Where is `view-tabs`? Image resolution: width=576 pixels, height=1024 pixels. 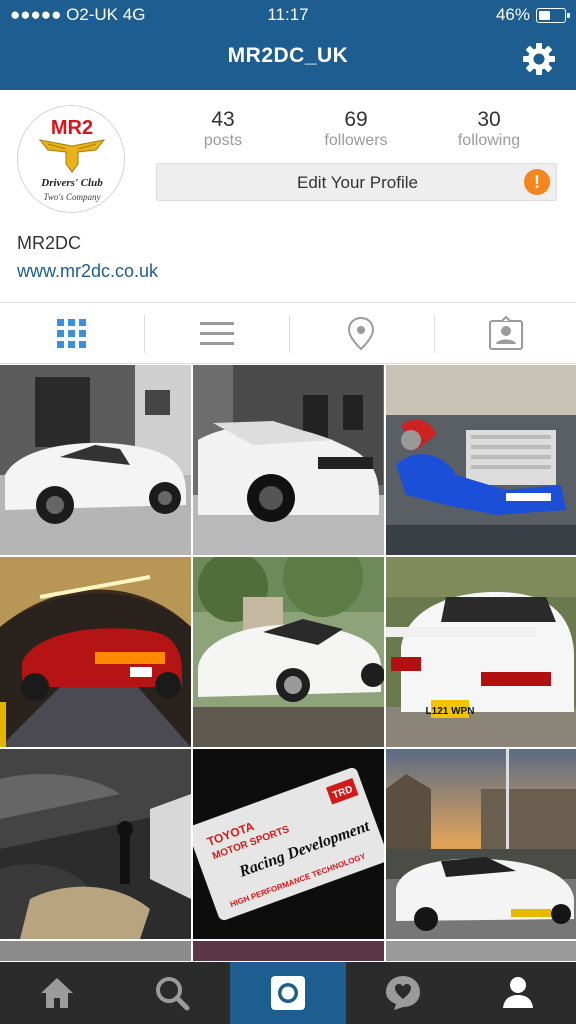 view-tabs is located at coordinates (288, 333).